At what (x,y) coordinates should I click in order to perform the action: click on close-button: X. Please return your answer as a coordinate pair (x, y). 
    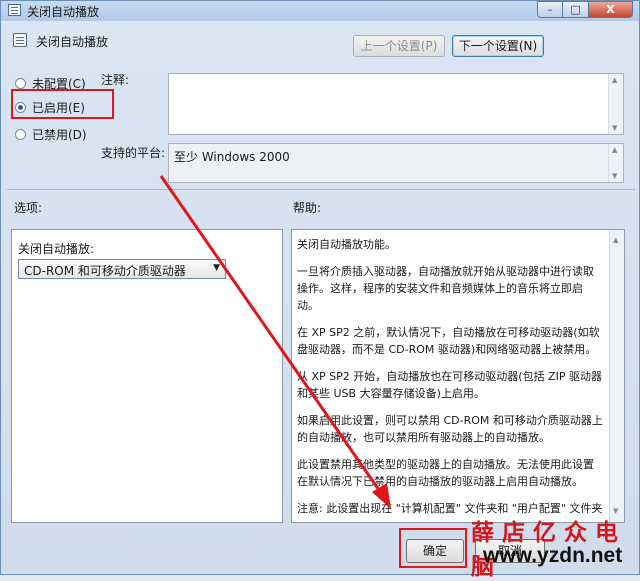
    Looking at the image, I should click on (611, 9).